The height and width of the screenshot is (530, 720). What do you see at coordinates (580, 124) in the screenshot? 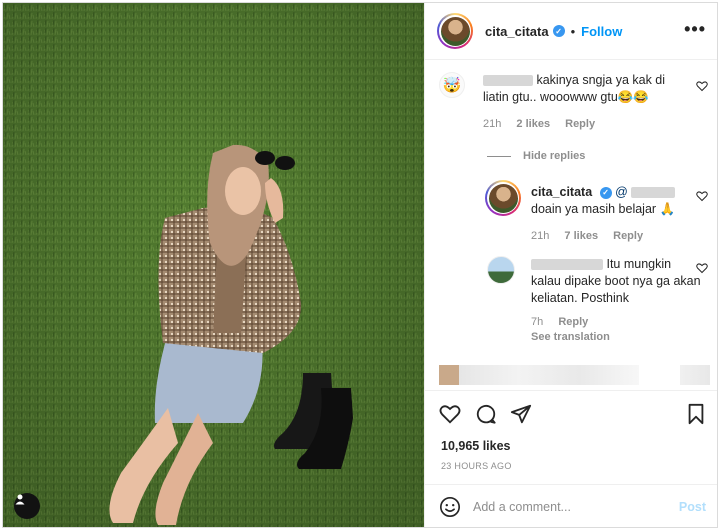
I see `comment-reply-button: Reply` at bounding box center [580, 124].